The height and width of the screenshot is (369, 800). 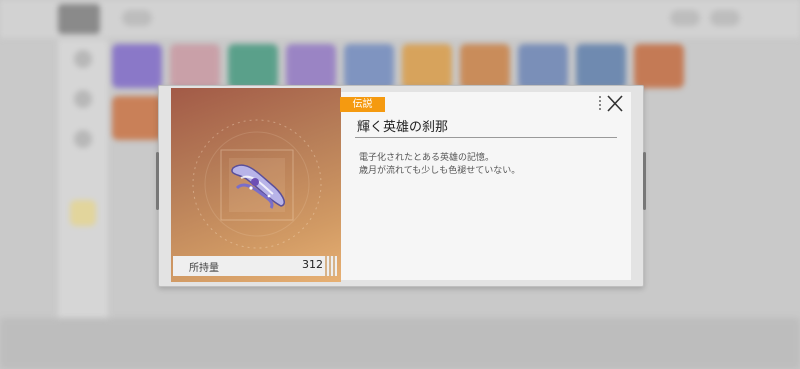 What do you see at coordinates (83, 213) in the screenshot?
I see `background-sidebar-highlight` at bounding box center [83, 213].